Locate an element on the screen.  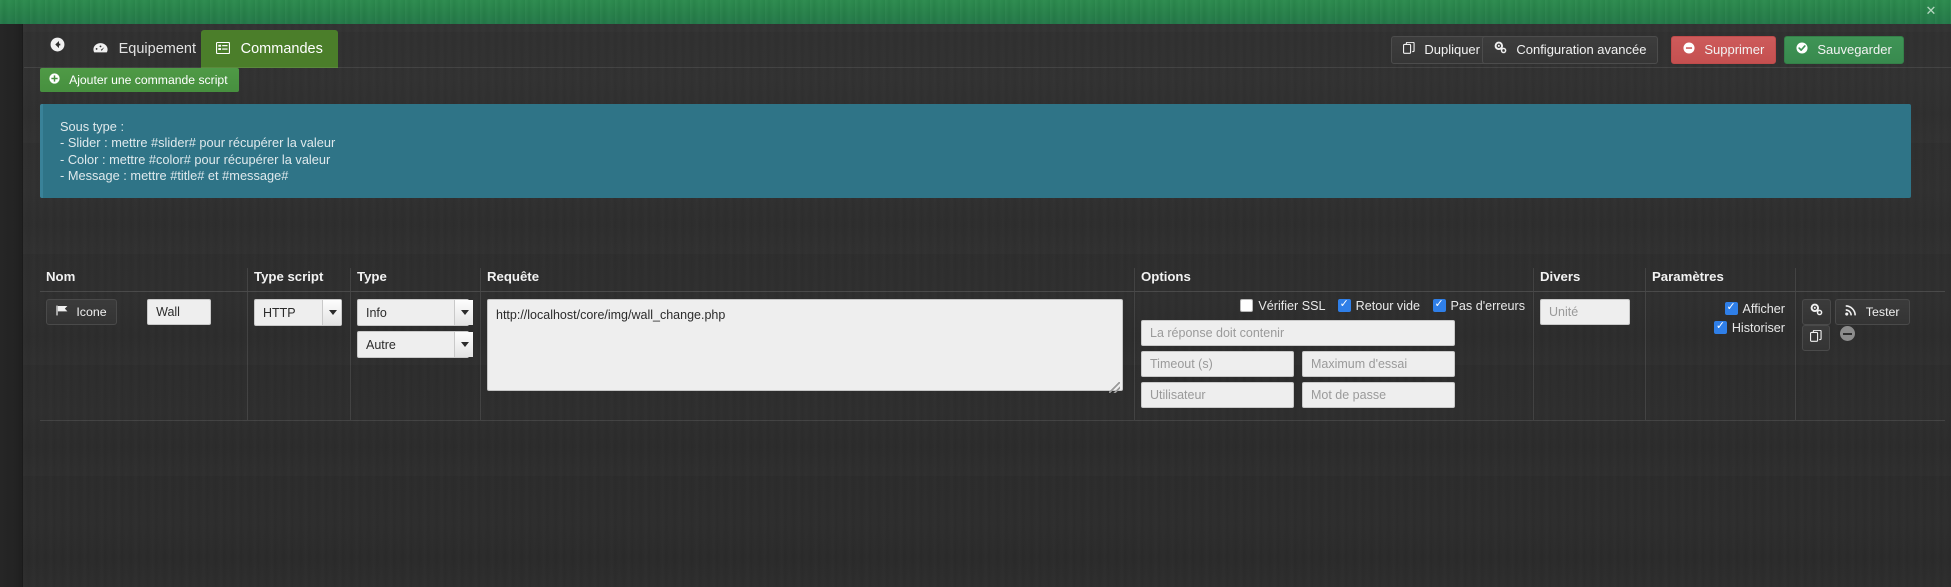
pas-erreurs-checkbox is located at coordinates (1439, 305).